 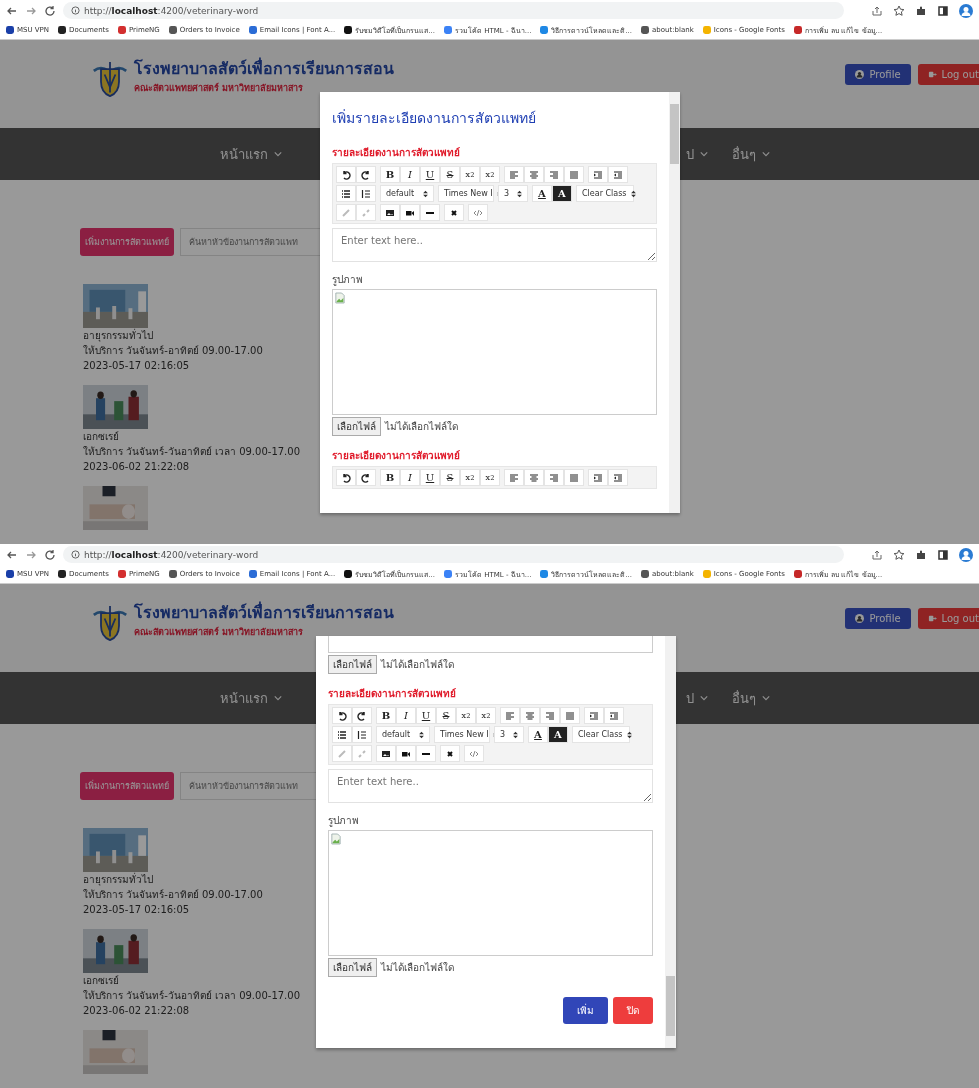 I want to click on x-icon, so click(x=454, y=212).